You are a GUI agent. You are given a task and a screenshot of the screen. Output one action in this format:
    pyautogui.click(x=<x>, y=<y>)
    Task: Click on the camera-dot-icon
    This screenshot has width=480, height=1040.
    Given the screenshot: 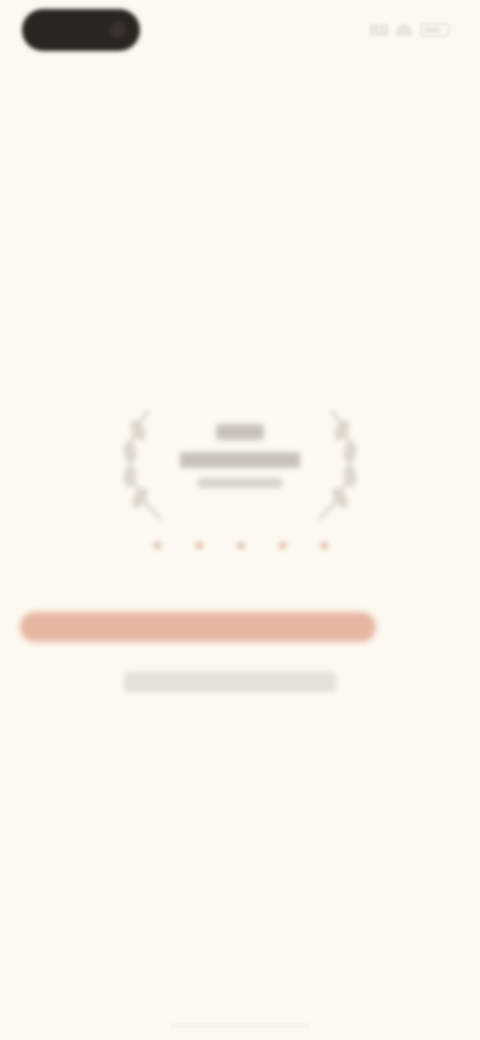 What is the action you would take?
    pyautogui.click(x=118, y=30)
    